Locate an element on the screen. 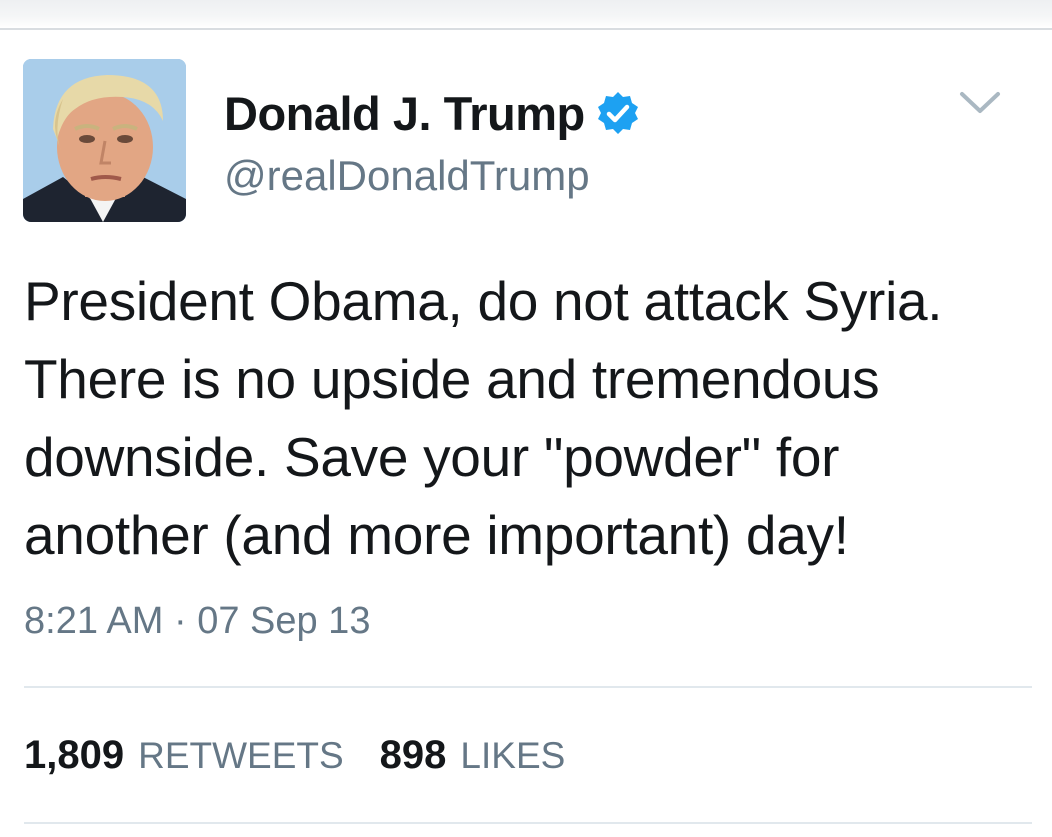  tweet-timestamp: 8:21 AM · 07 Sep 13 is located at coordinates (197, 621).